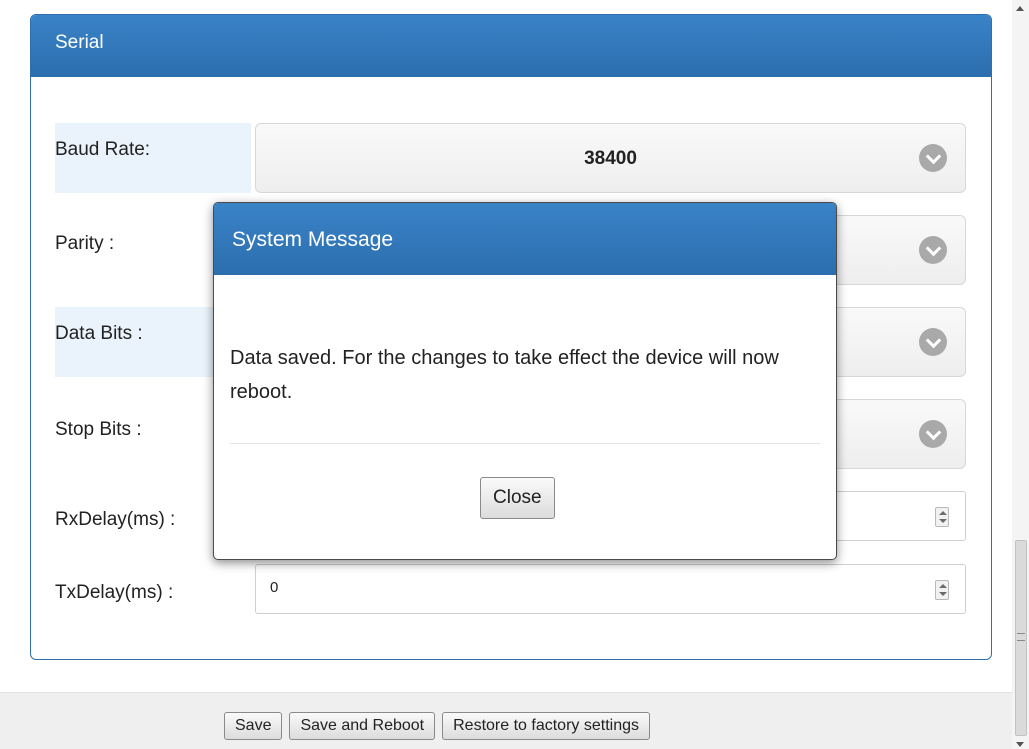 The width and height of the screenshot is (1029, 749). I want to click on dialog-header: System Message, so click(525, 239).